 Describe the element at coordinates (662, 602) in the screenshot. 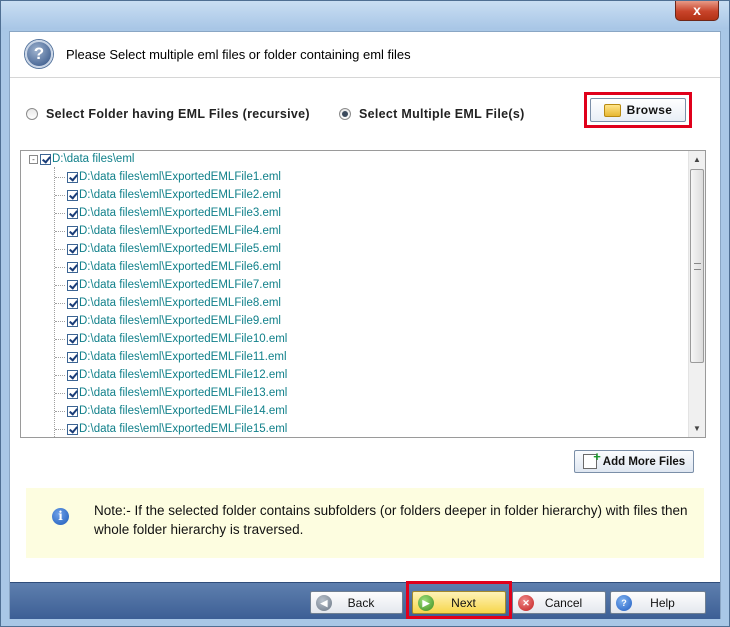

I see `help-button-label: Help` at that location.